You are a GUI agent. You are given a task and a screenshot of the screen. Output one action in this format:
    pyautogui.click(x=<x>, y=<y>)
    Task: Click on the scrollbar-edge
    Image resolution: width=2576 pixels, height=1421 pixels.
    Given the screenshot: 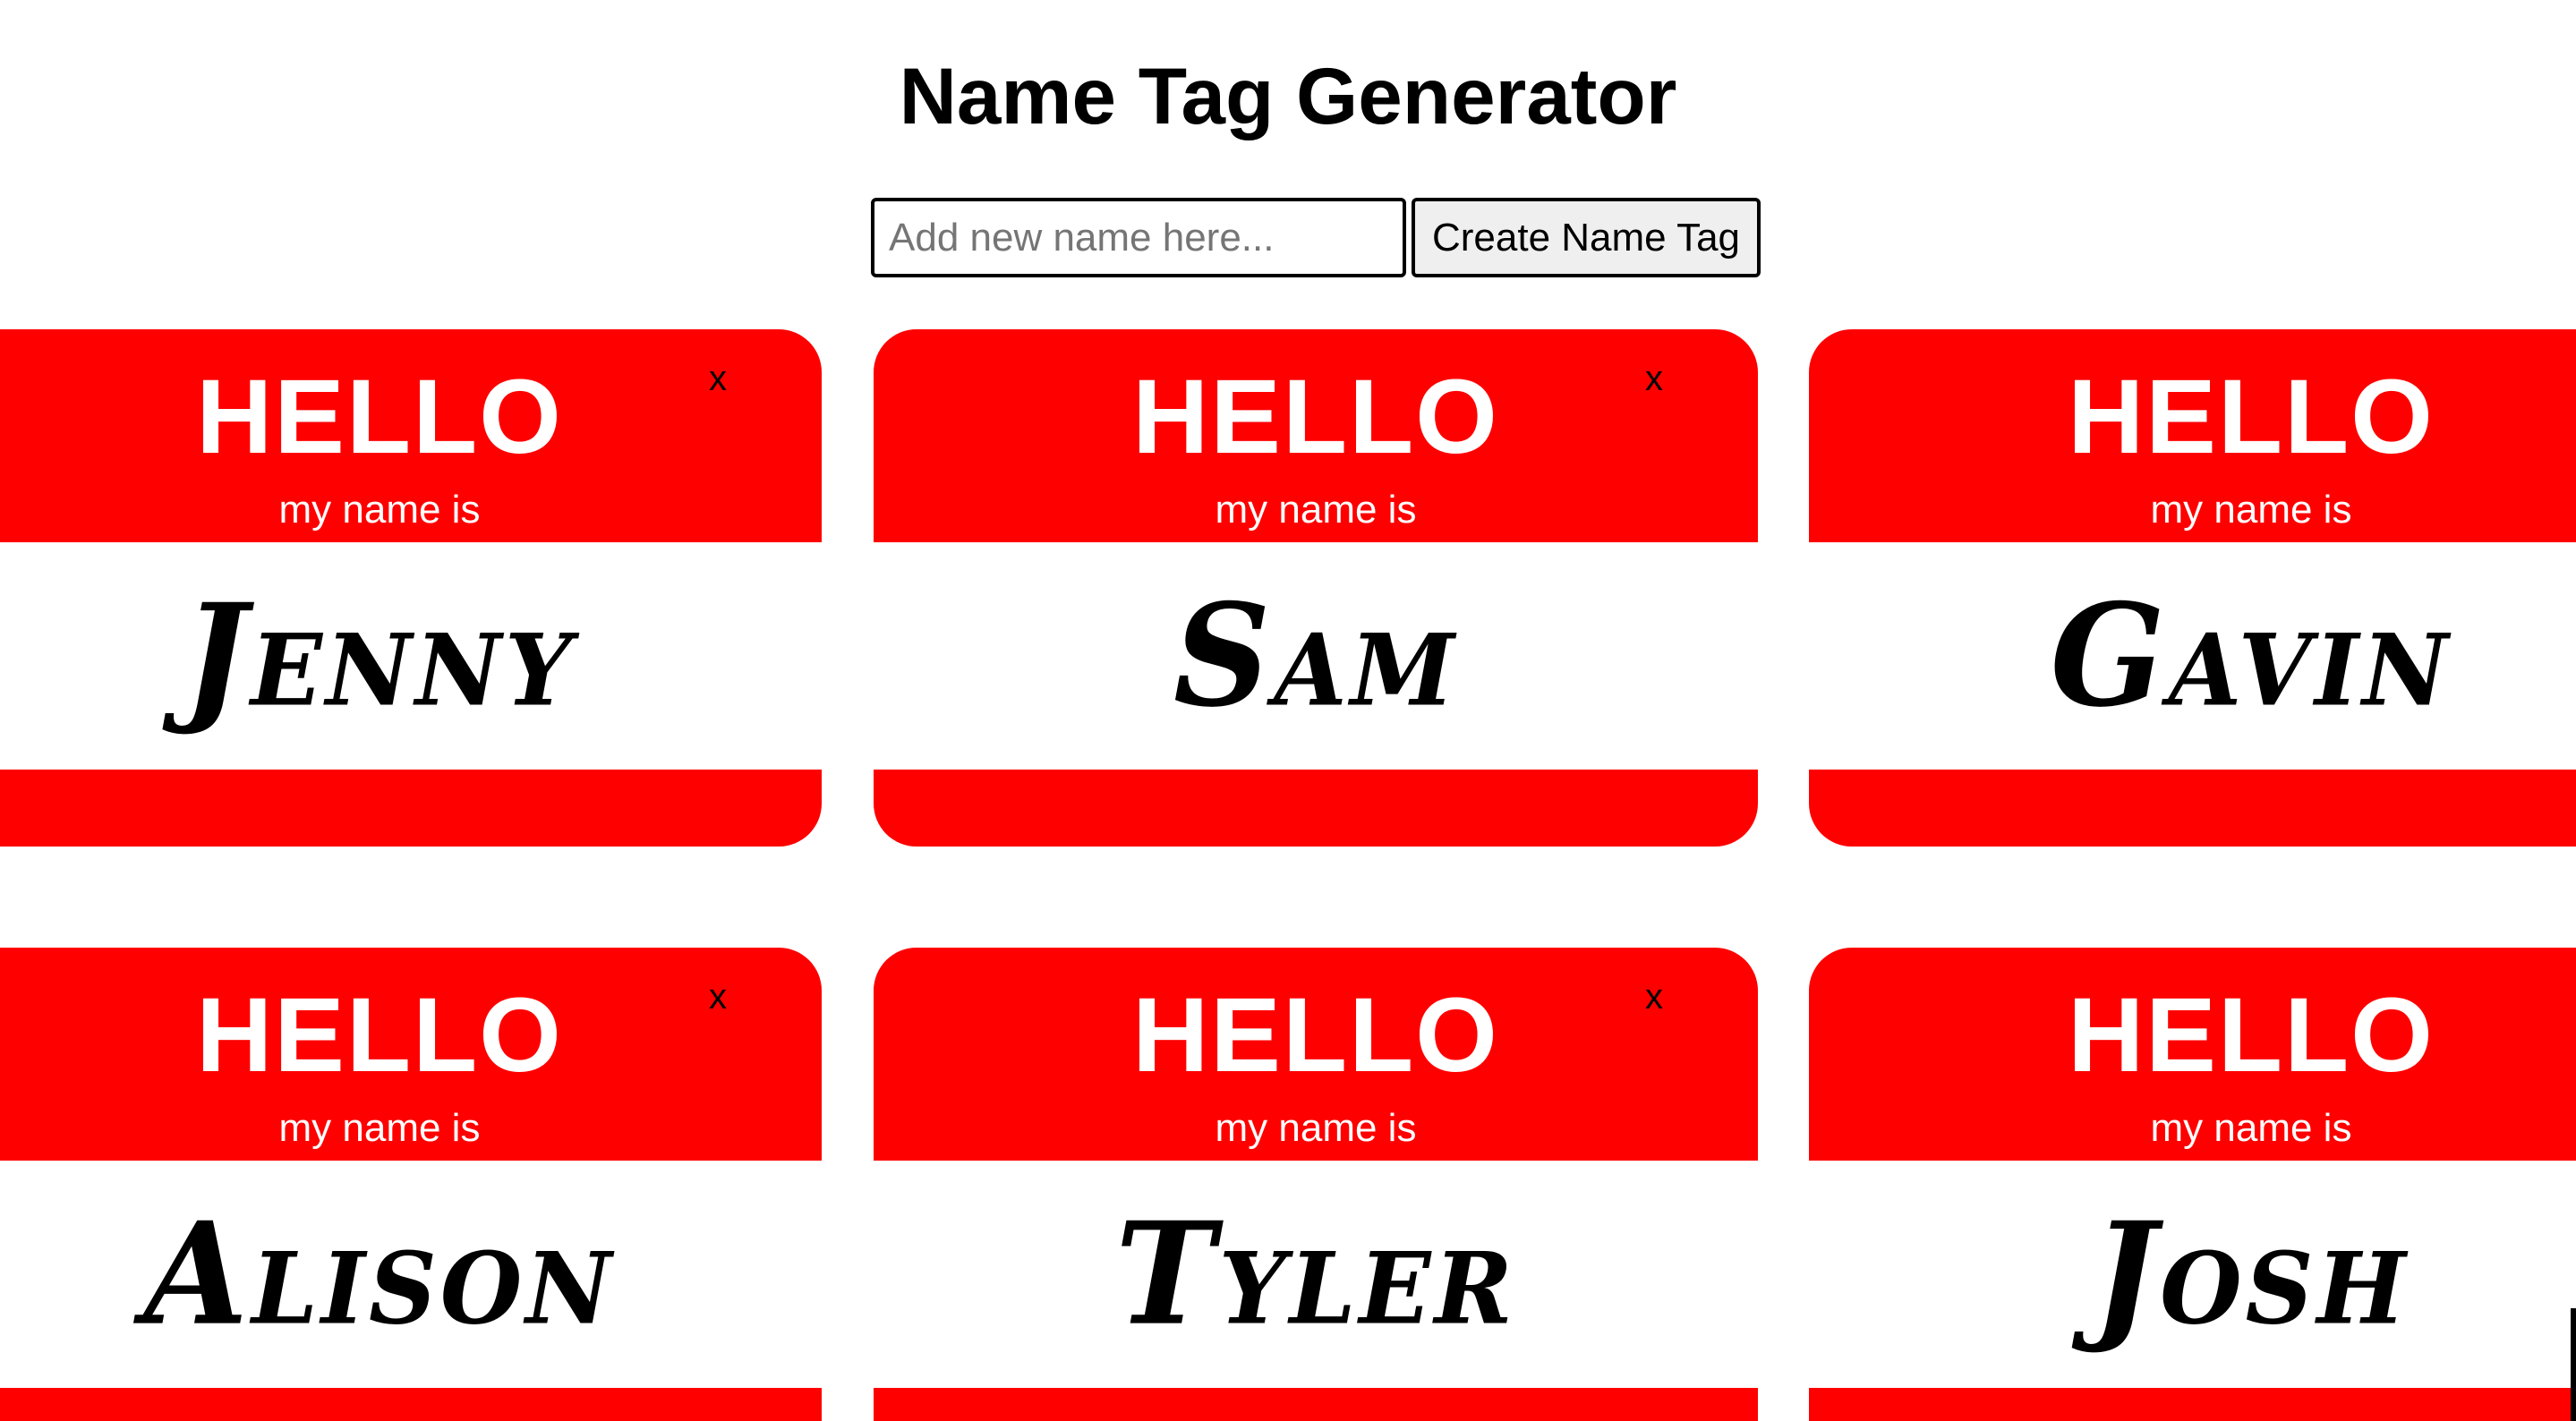 What is the action you would take?
    pyautogui.click(x=2573, y=1364)
    